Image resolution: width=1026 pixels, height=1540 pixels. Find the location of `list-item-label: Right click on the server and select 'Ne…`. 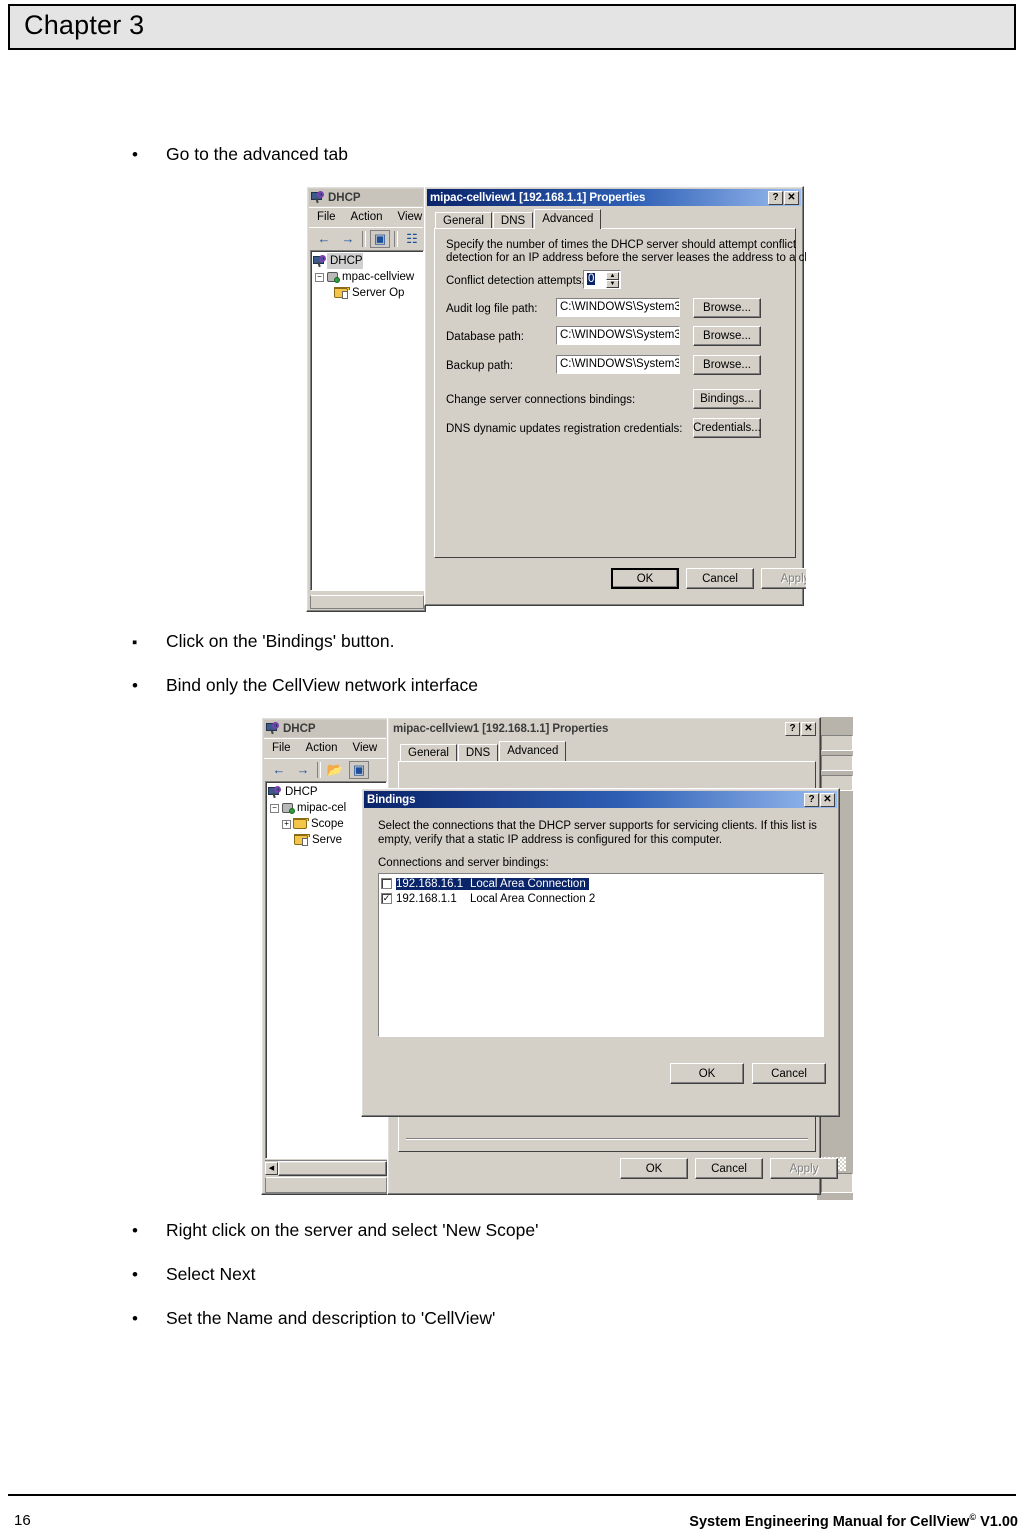

list-item-label: Right click on the server and select 'Ne… is located at coordinates (352, 1230).